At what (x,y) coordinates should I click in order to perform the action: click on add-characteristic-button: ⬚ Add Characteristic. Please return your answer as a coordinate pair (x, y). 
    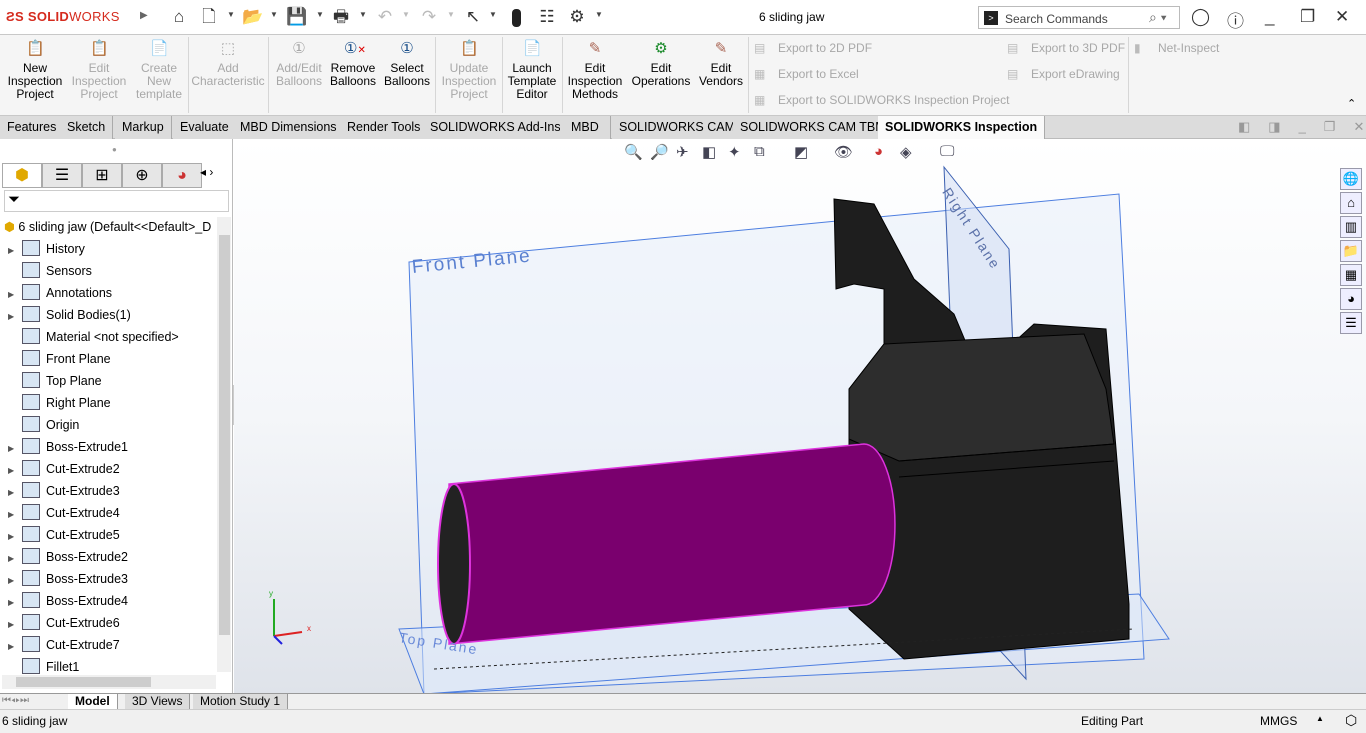
    Looking at the image, I should click on (228, 64).